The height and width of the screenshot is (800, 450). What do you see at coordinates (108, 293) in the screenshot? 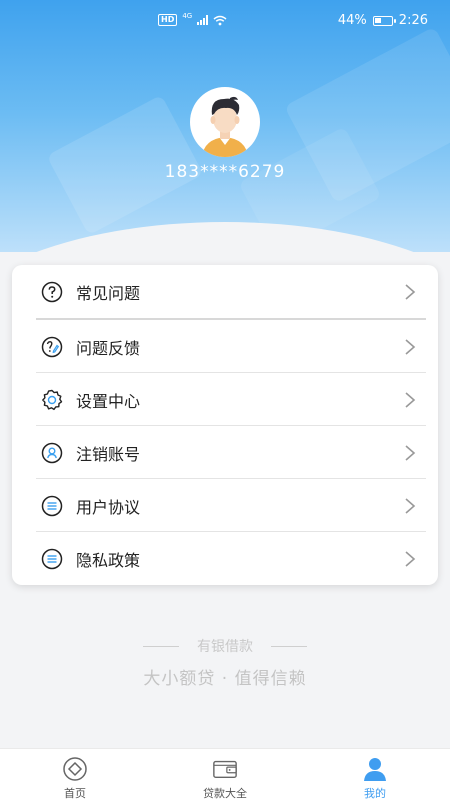
I see `menu-item-label: 常见问题` at bounding box center [108, 293].